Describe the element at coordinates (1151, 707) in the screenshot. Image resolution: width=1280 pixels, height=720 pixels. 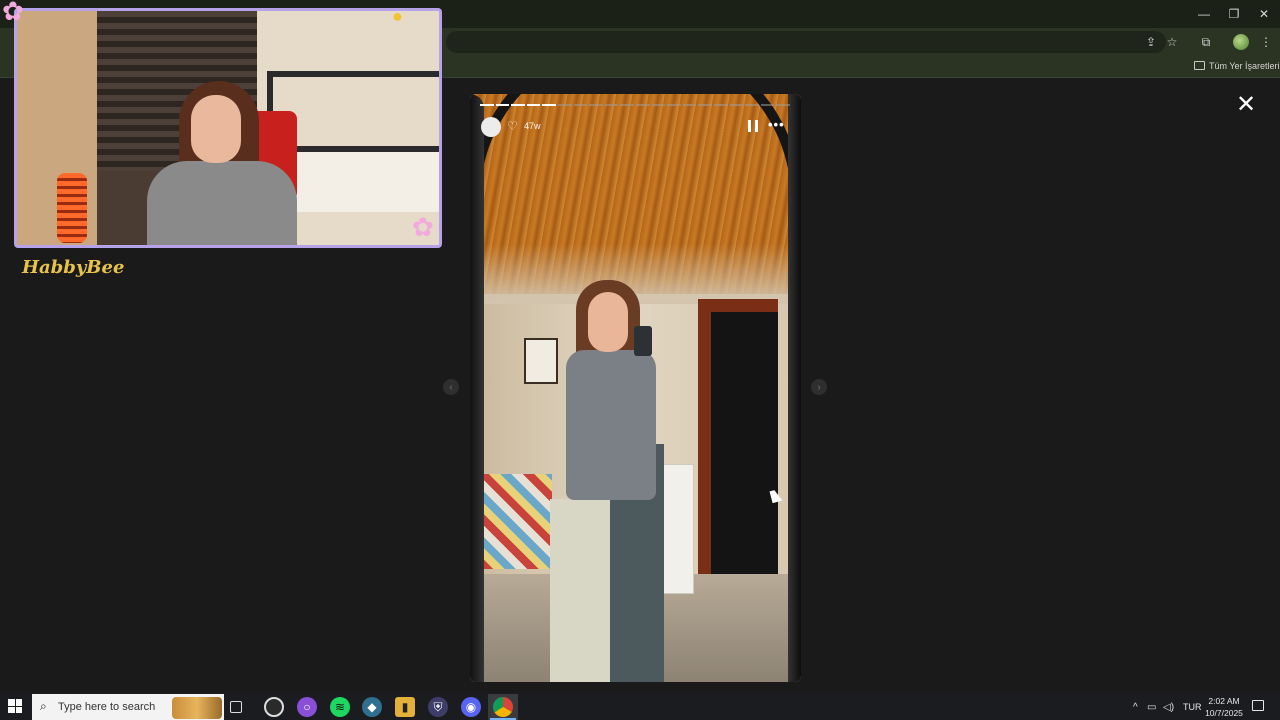
I see `network-icon: ▭` at that location.